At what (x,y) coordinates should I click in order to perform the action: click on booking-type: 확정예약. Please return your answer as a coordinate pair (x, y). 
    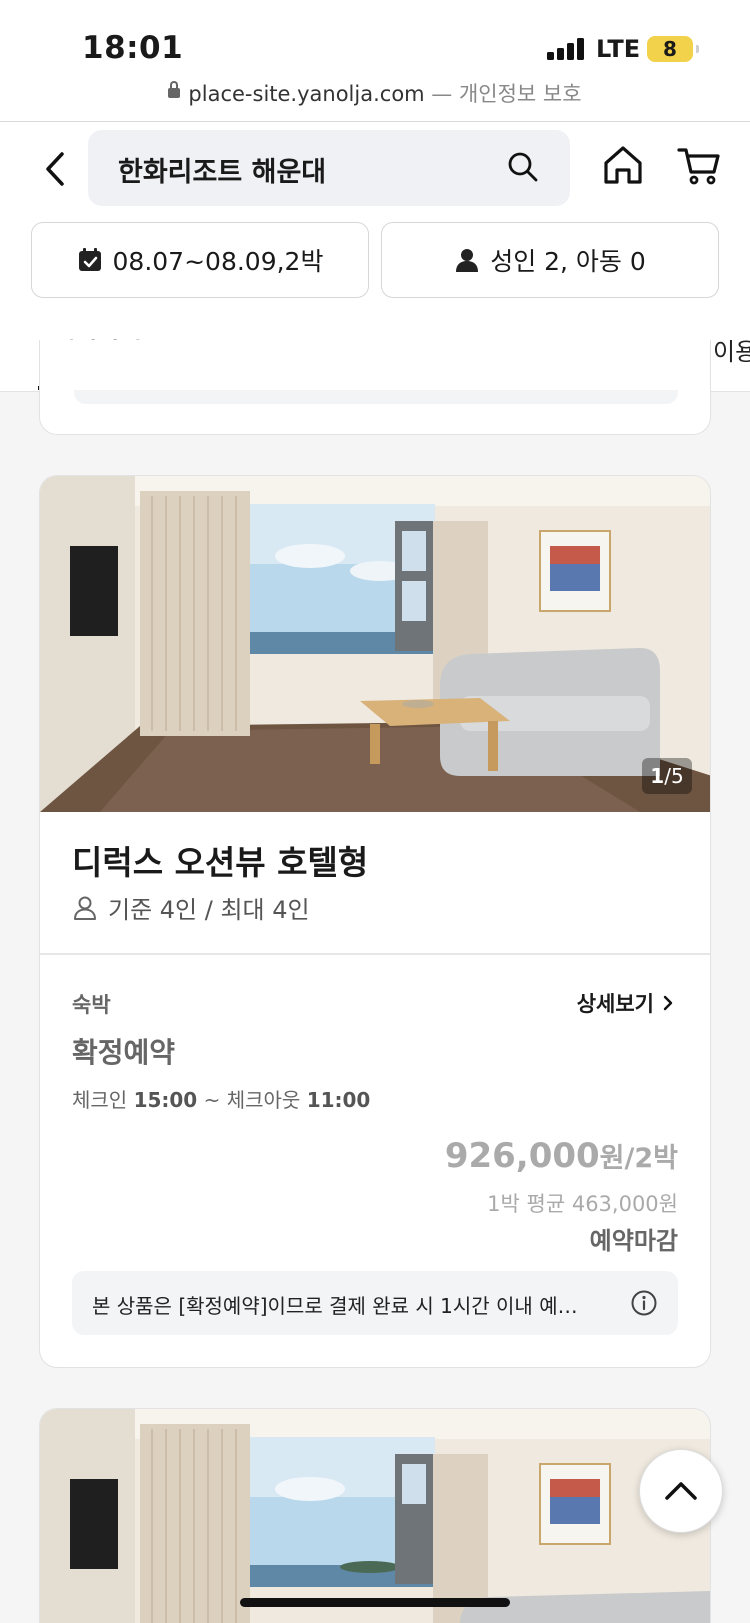
    Looking at the image, I should click on (124, 1052).